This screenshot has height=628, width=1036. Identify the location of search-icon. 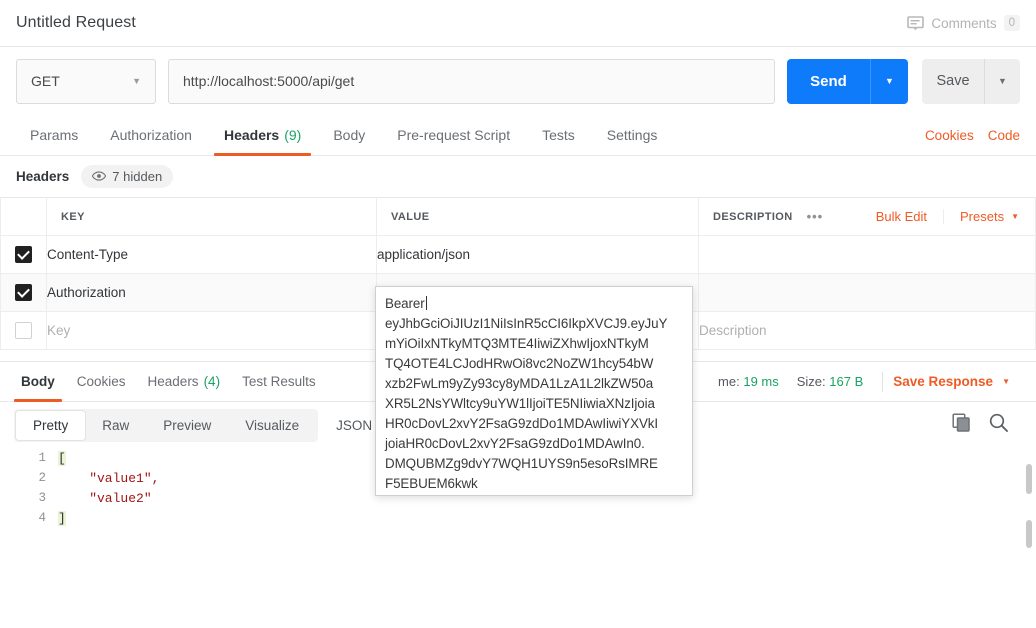
(998, 425).